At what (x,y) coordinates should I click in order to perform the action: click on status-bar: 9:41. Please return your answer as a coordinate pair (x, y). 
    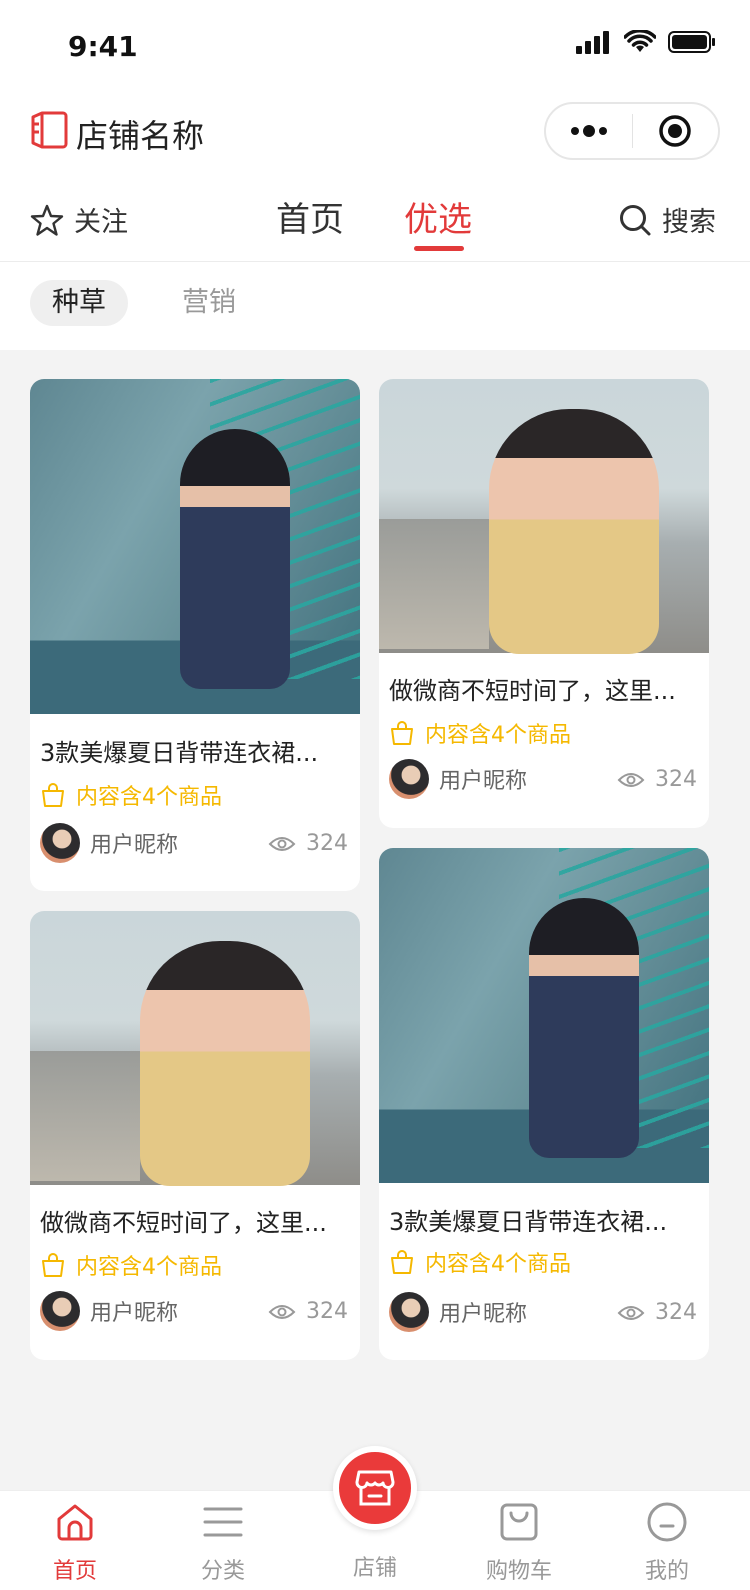
    Looking at the image, I should click on (375, 44).